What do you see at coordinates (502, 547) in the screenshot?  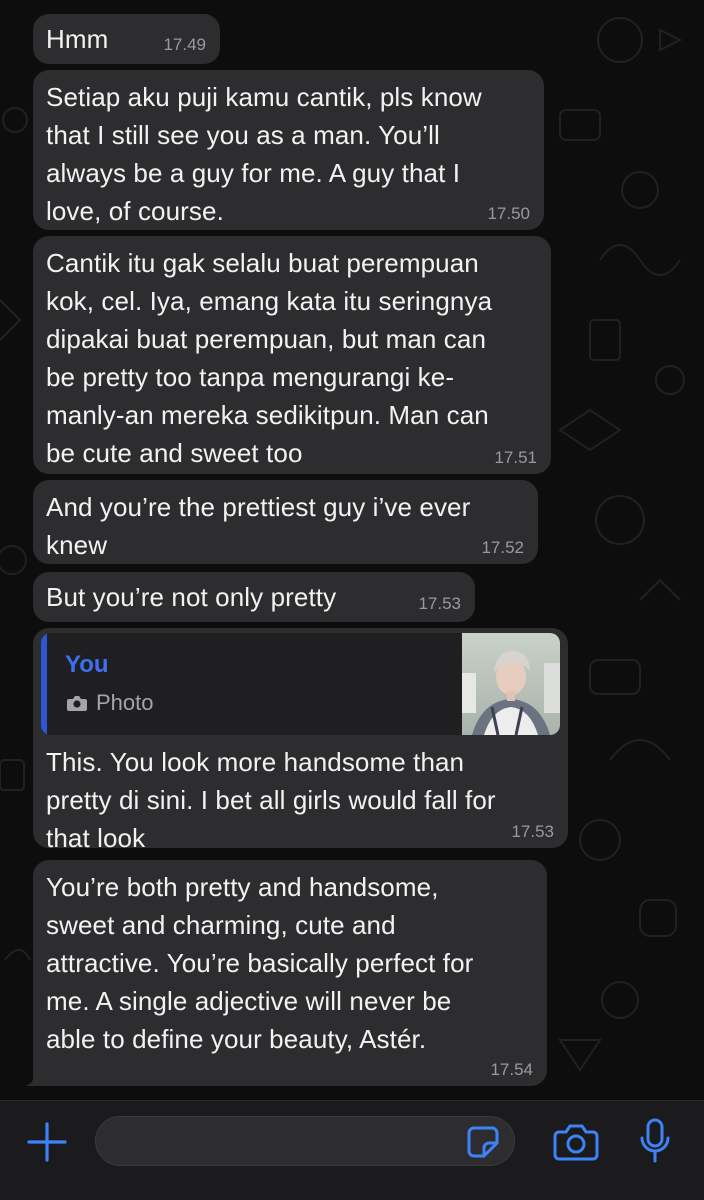 I see `message-time: 17.52` at bounding box center [502, 547].